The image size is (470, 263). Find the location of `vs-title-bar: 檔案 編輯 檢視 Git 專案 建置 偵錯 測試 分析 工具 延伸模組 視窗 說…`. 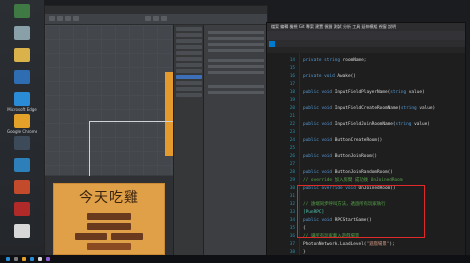

vs-title-bar: 檔案 編輯 檢視 Git 專案 建置 偵錯 測試 分析 工具 延伸模組 視窗 說… is located at coordinates (366, 27).